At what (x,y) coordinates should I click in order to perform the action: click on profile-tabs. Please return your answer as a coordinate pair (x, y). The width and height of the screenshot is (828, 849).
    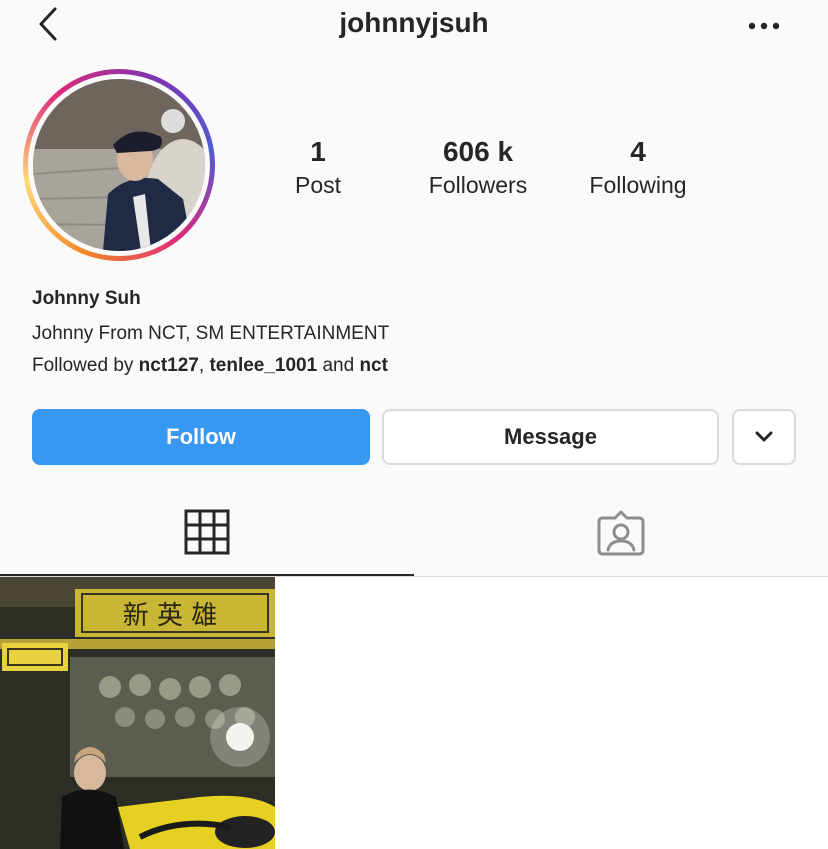
    Looking at the image, I should click on (414, 533).